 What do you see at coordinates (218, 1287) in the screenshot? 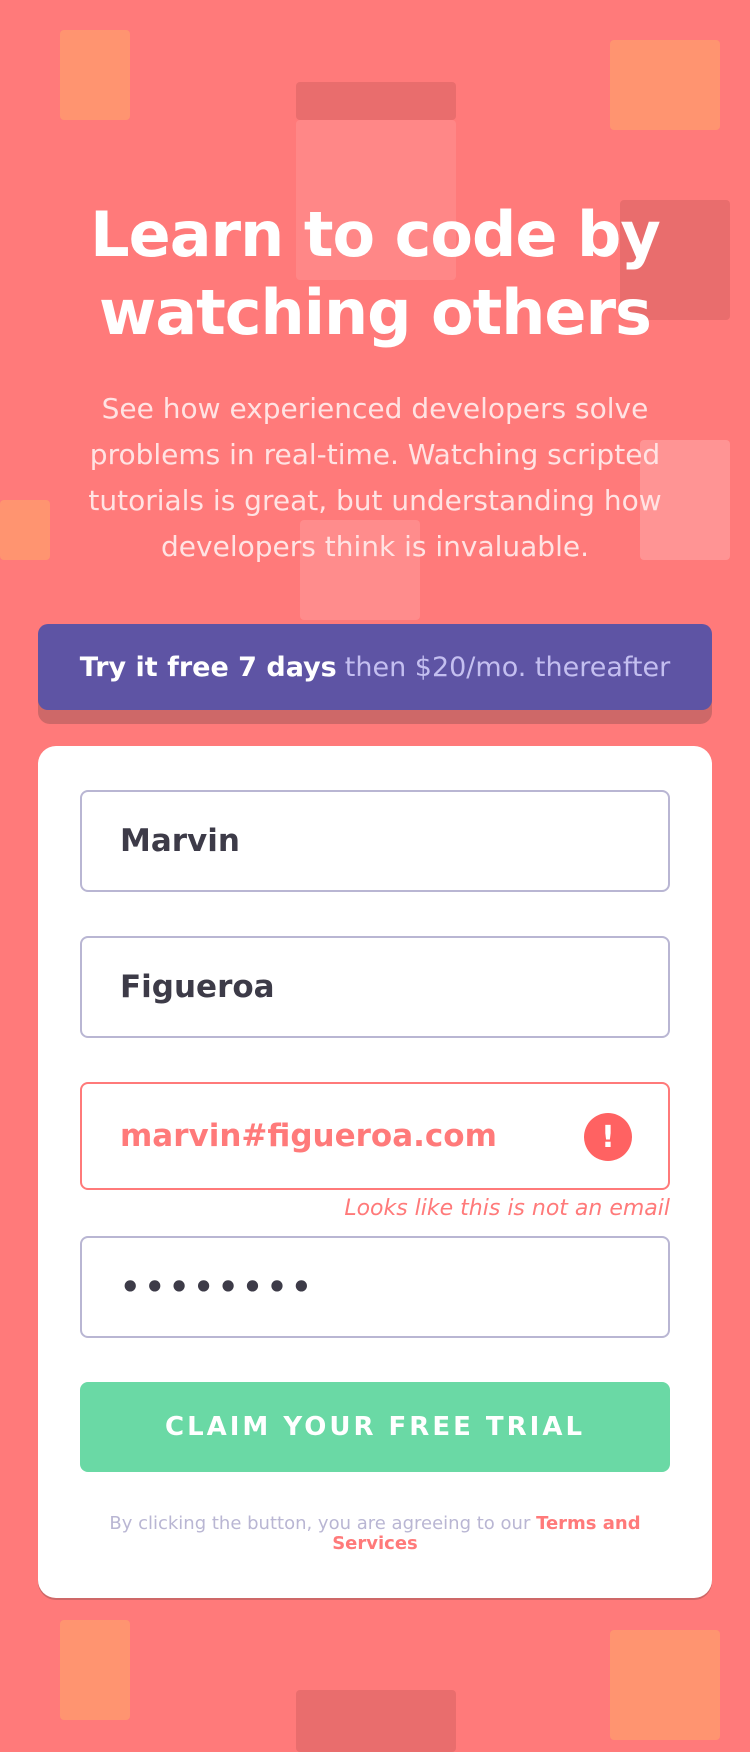
I see `password-value: ••••••••` at bounding box center [218, 1287].